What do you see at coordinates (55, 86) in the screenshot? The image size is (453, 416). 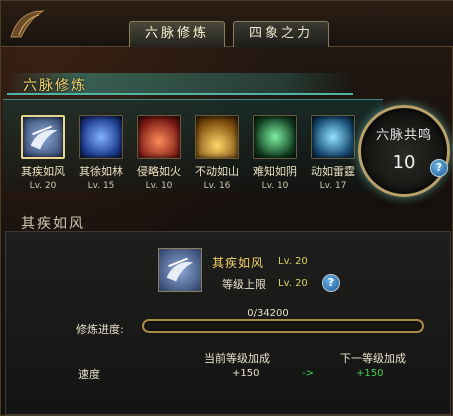 I see `banner-title: 六脉修炼` at bounding box center [55, 86].